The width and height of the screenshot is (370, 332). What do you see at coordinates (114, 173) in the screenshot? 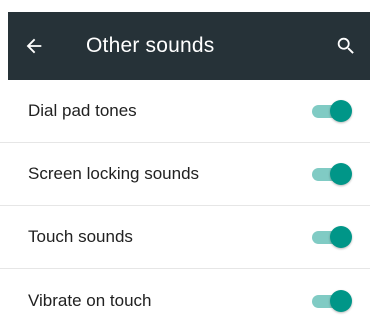
I see `setting-label: Screen locking sounds` at bounding box center [114, 173].